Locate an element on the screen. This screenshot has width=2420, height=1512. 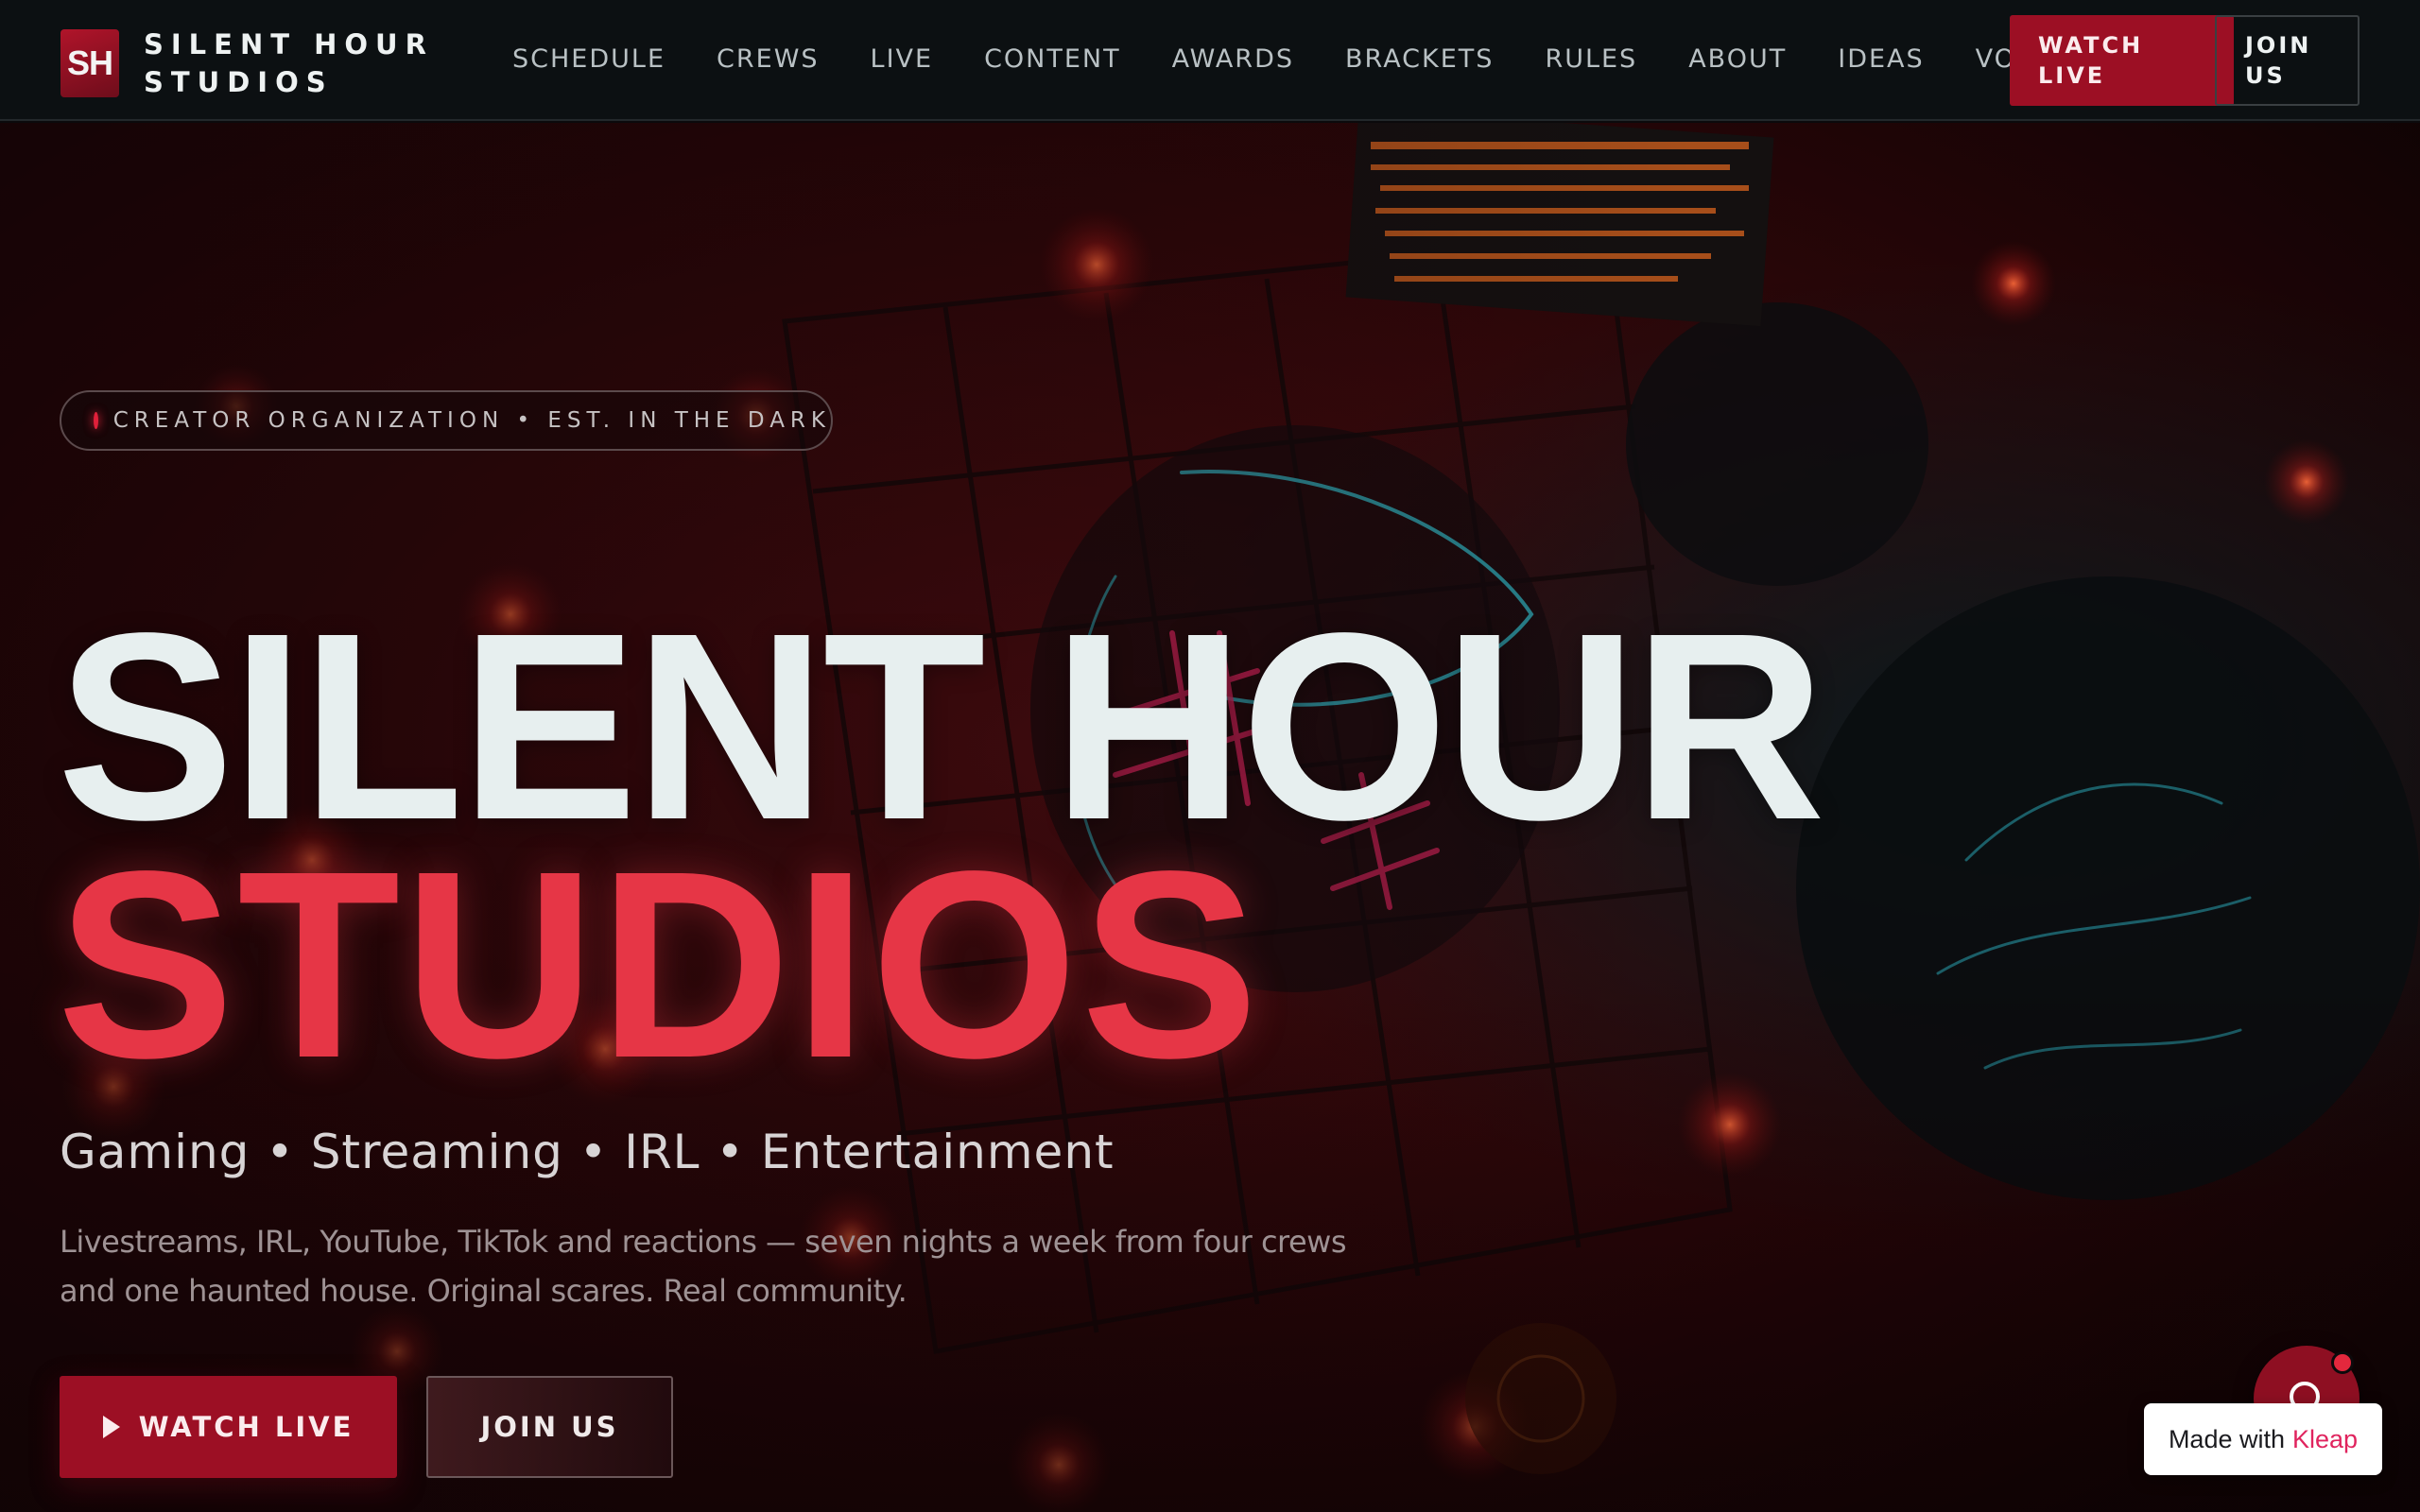
nav-live: LIVE is located at coordinates (902, 59).